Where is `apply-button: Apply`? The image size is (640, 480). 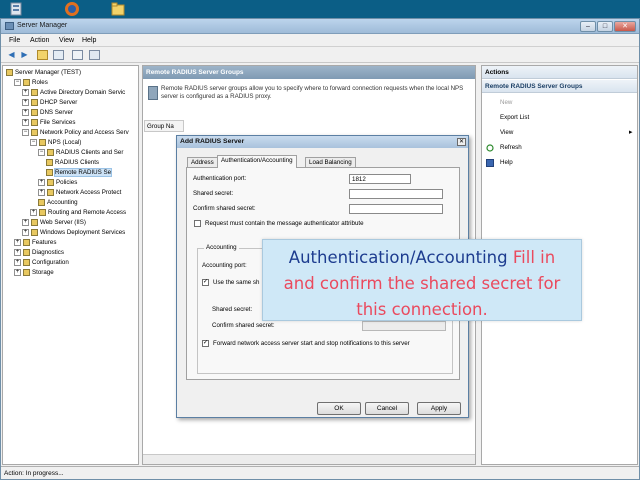
apply-button: Apply is located at coordinates (439, 408).